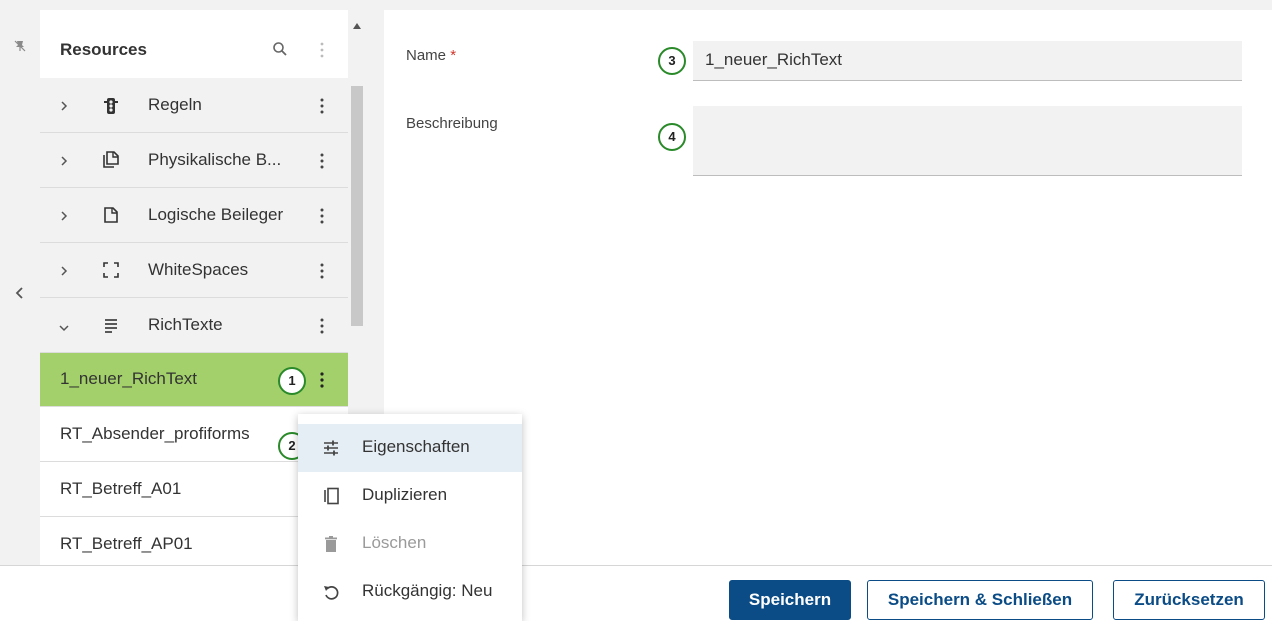  Describe the element at coordinates (155, 433) in the screenshot. I see `tree-item-label: RT_Absender_profiforms` at that location.